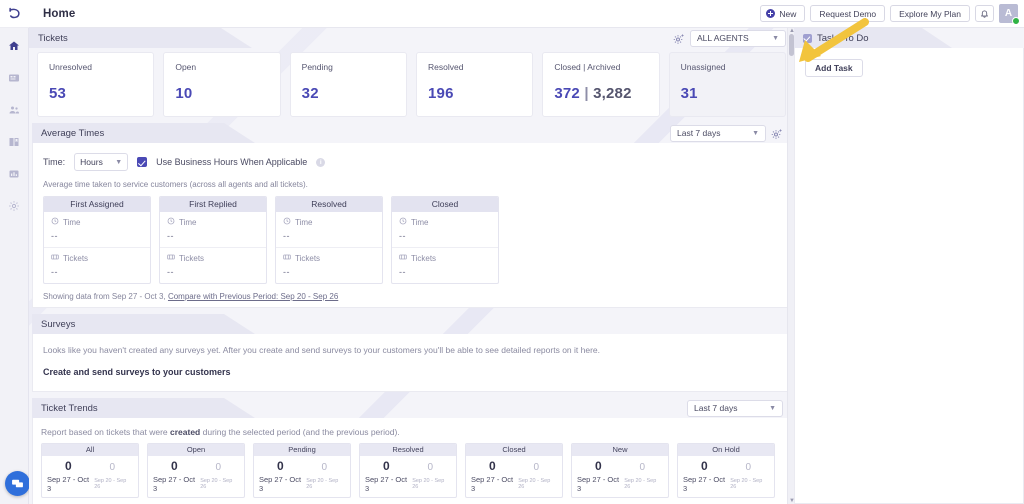 This screenshot has height=504, width=1024. What do you see at coordinates (474, 93) in the screenshot?
I see `ticket-kpi-value: 196` at bounding box center [474, 93].